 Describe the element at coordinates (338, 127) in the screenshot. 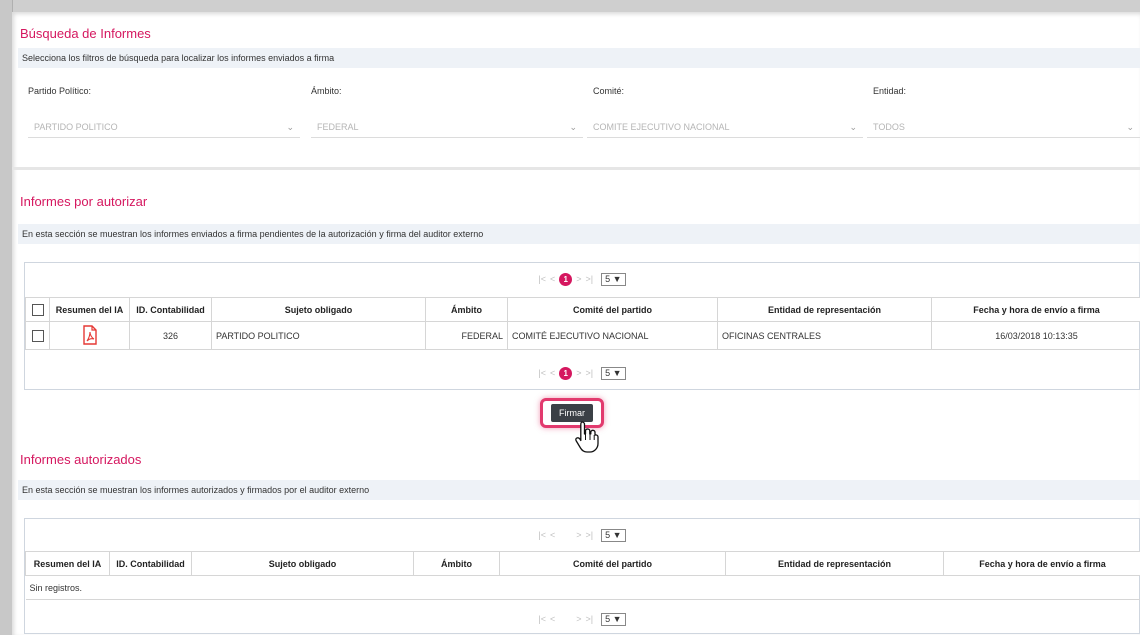

I see `ambito-select-value: FEDERAL` at that location.